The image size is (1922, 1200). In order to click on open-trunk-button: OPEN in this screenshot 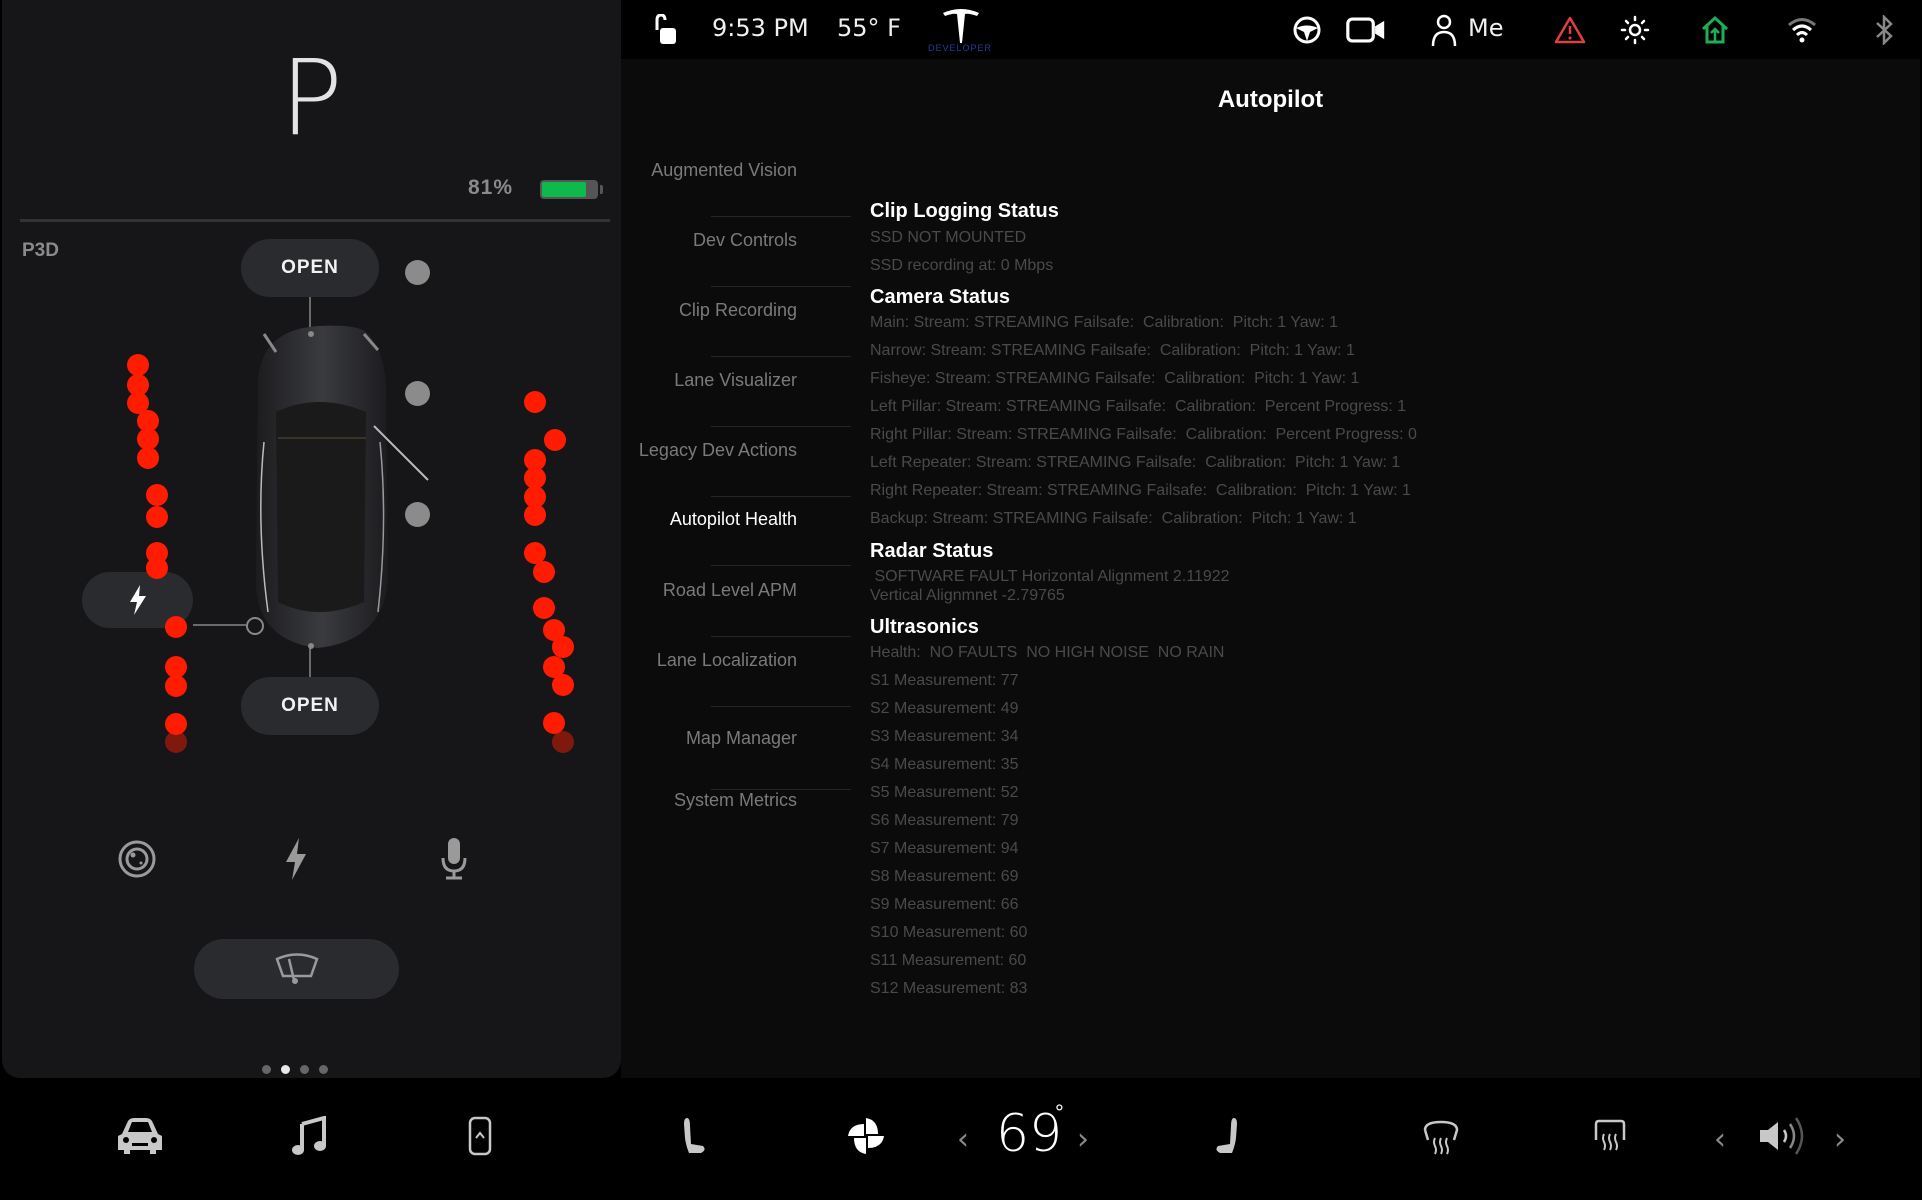, I will do `click(310, 706)`.